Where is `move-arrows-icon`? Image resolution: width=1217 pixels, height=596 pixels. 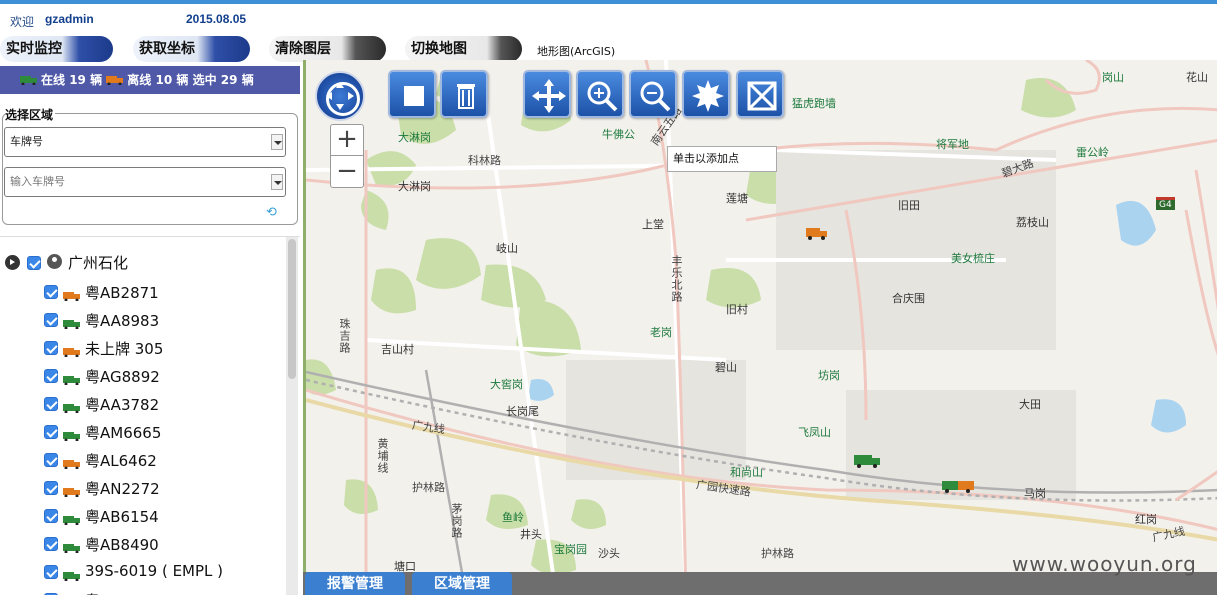
move-arrows-icon is located at coordinates (340, 96).